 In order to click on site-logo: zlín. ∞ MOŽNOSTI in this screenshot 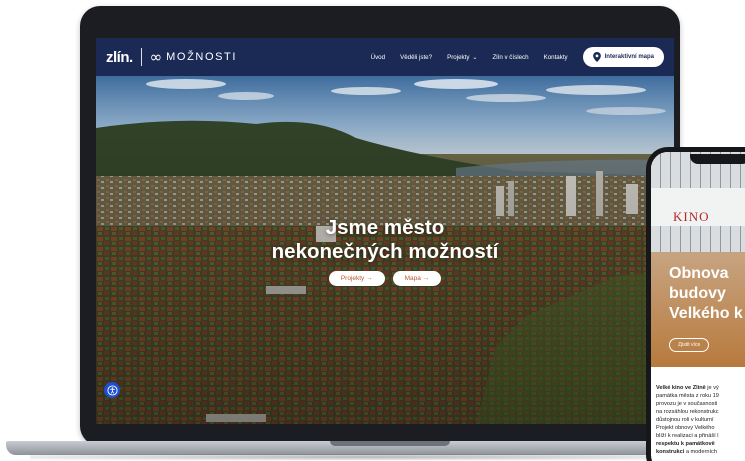, I will do `click(171, 57)`.